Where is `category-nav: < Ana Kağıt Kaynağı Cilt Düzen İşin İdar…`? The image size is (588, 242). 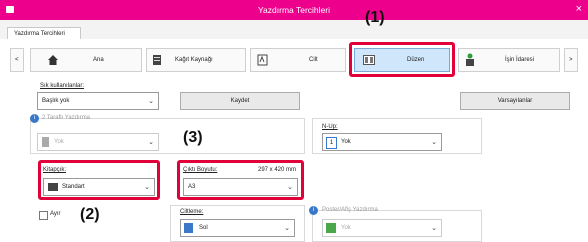 category-nav: < Ana Kağıt Kaynağı Cilt Düzen İşin İdar… is located at coordinates (294, 61).